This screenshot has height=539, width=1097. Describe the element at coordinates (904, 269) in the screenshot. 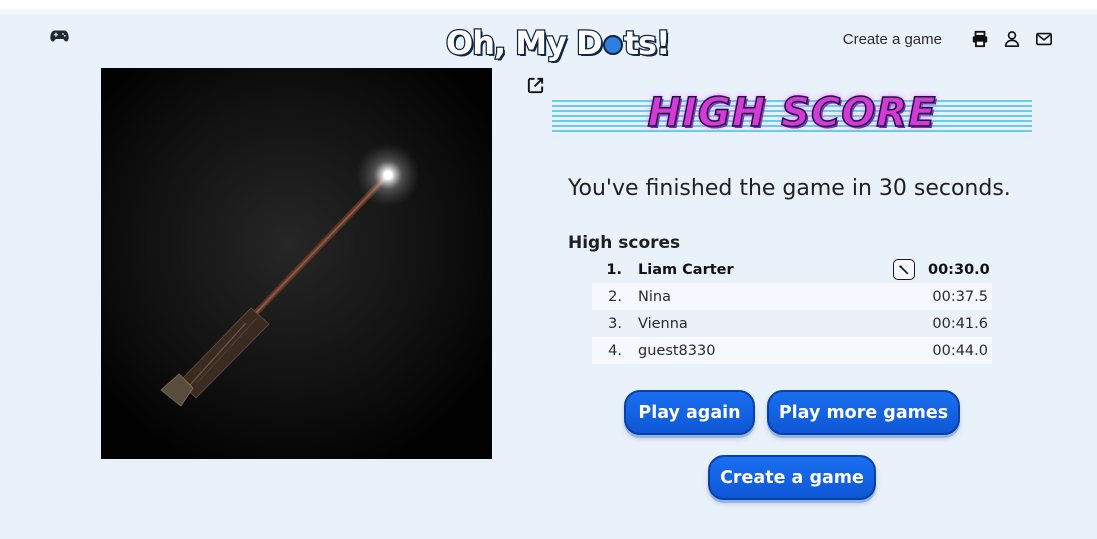

I see `wand-icon` at that location.